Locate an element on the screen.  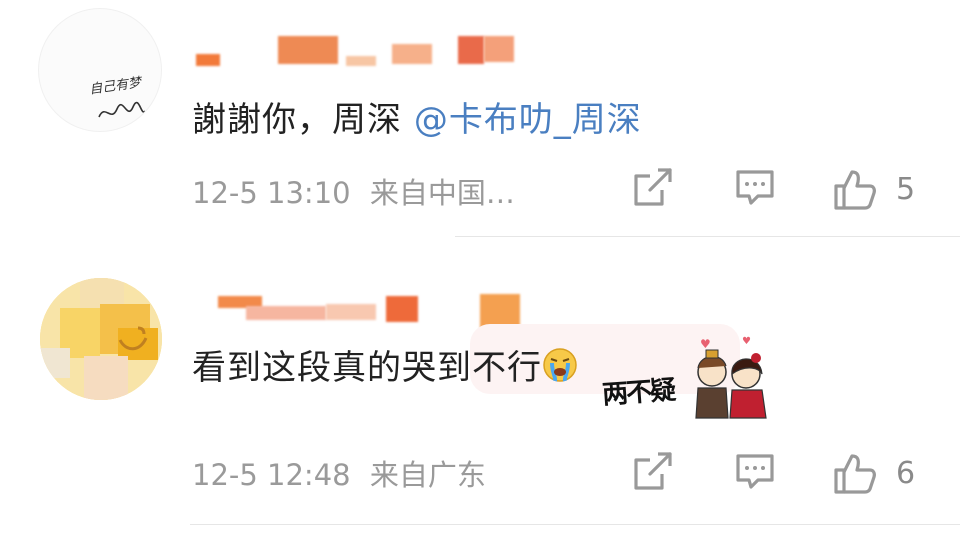
crying-face-emoji is located at coordinates (560, 369).